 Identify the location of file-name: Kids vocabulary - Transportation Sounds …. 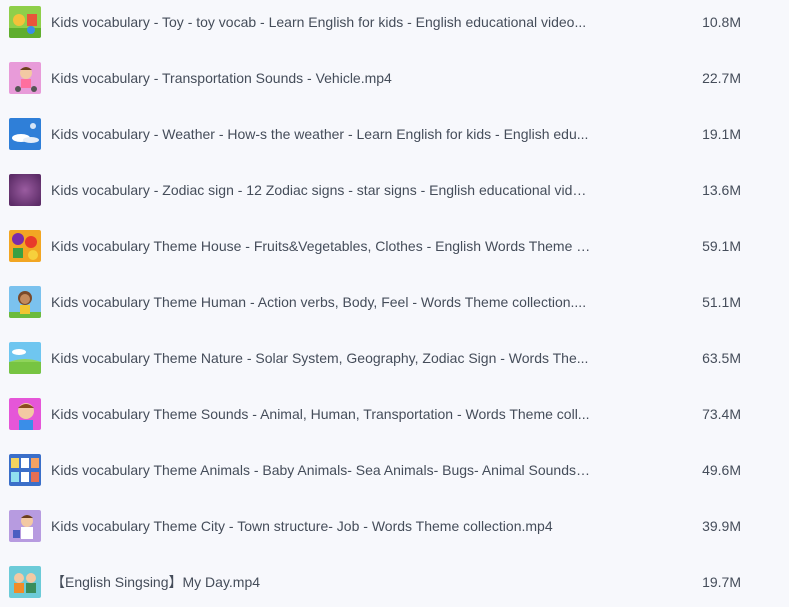
(221, 78).